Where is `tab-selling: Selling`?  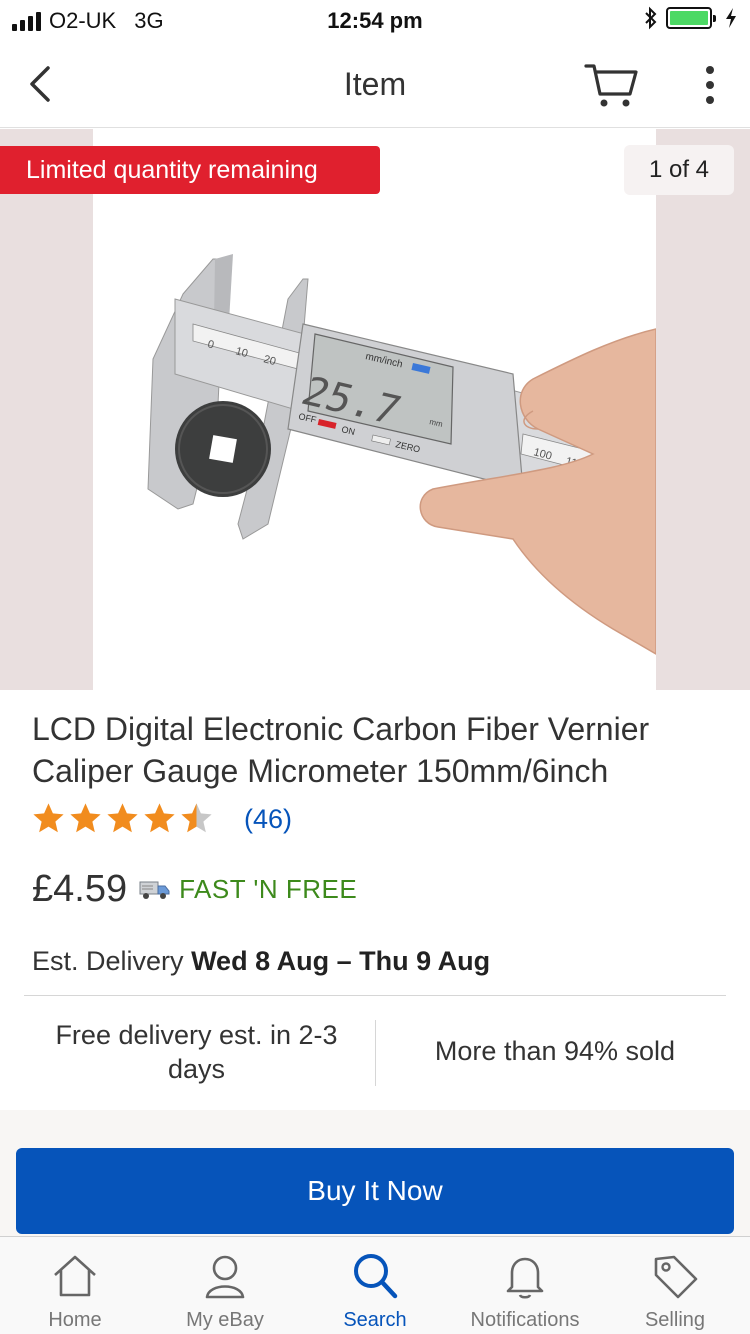 tab-selling: Selling is located at coordinates (675, 1285).